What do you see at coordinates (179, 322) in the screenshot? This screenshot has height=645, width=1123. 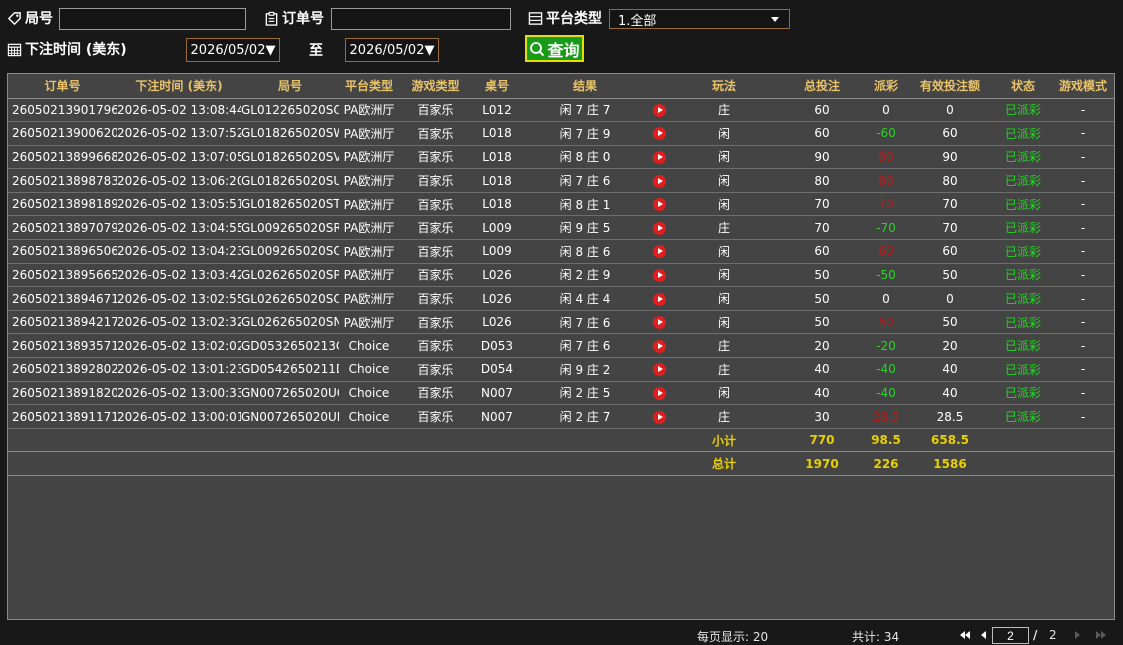 I see `cell-time: 2026-05-02 13:02:32` at bounding box center [179, 322].